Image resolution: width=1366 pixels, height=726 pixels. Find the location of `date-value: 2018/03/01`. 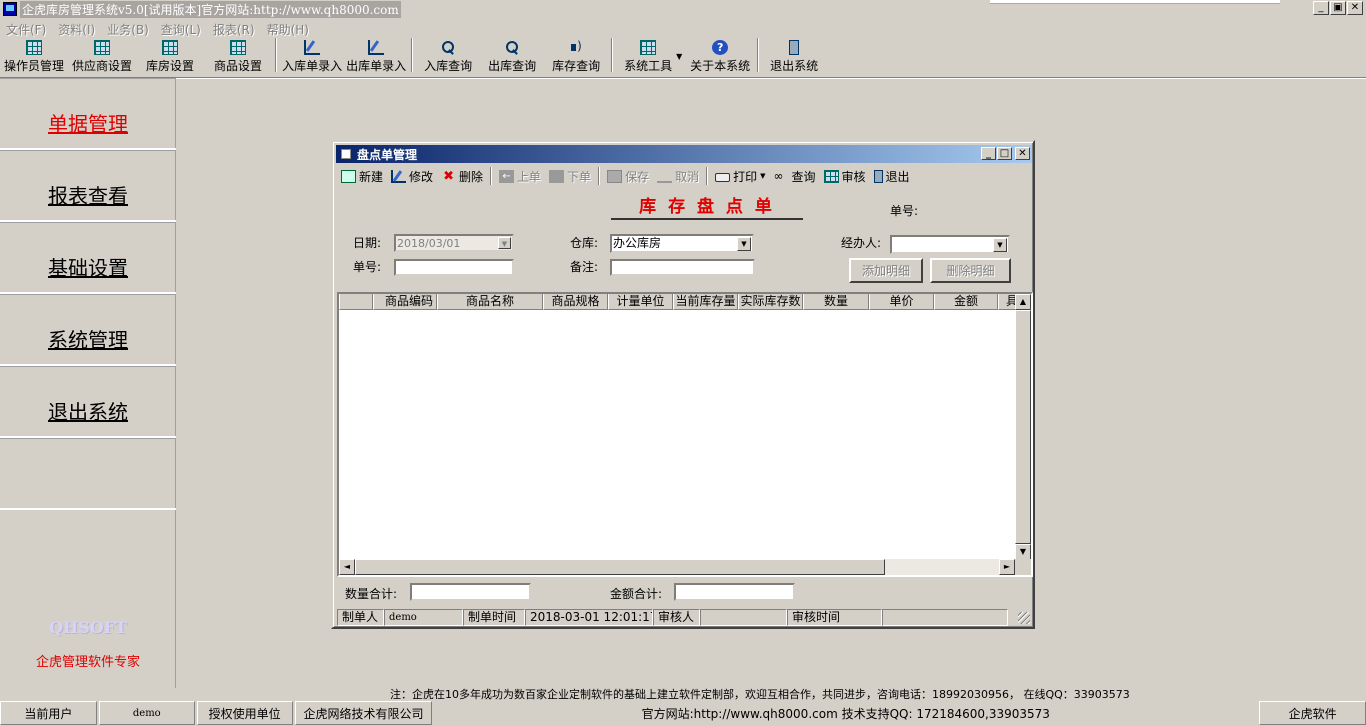

date-value: 2018/03/01 is located at coordinates (429, 243).